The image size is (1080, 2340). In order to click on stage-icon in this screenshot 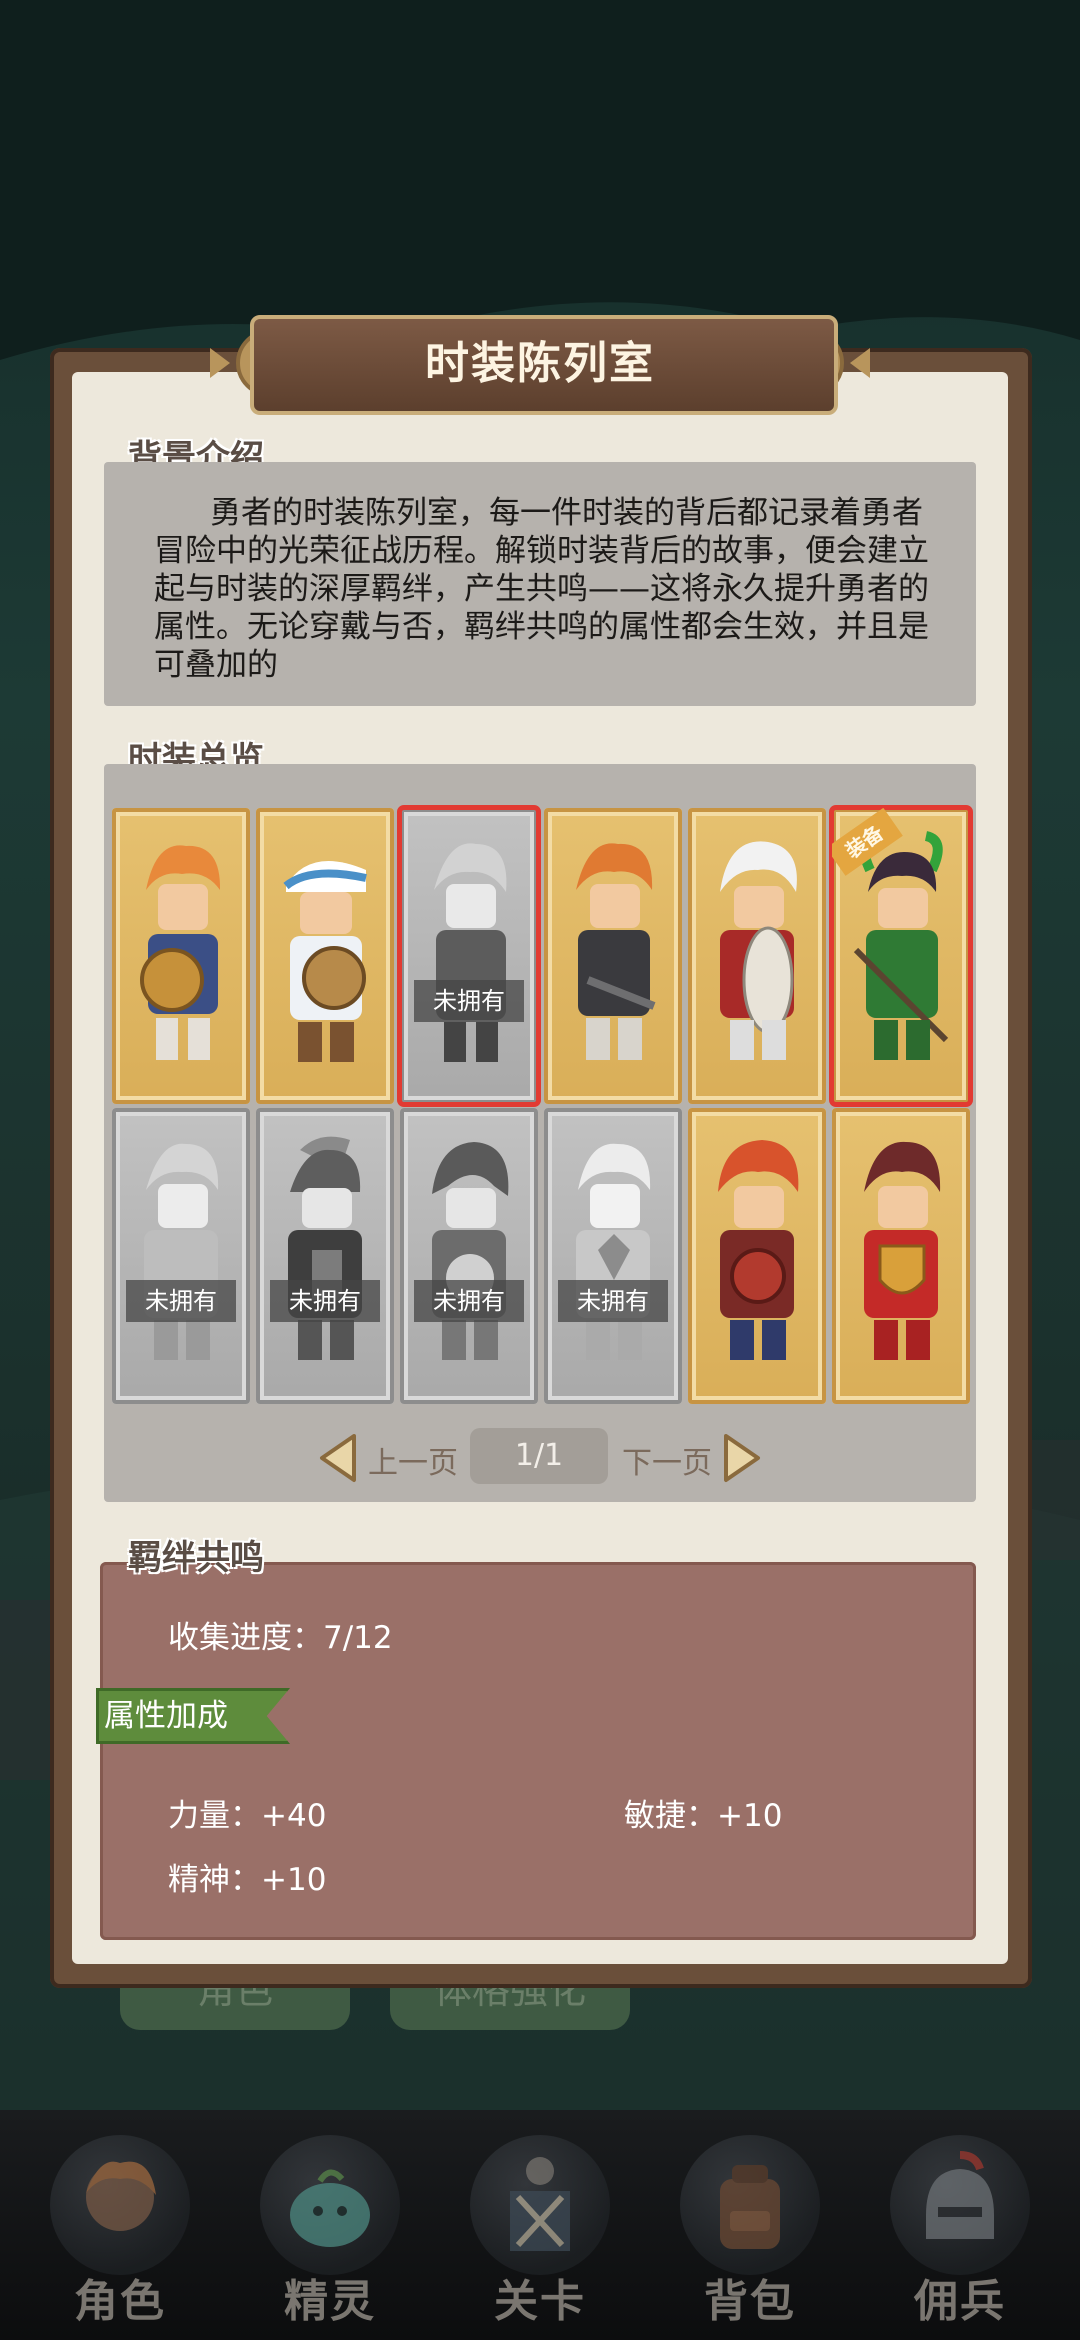, I will do `click(540, 2204)`.